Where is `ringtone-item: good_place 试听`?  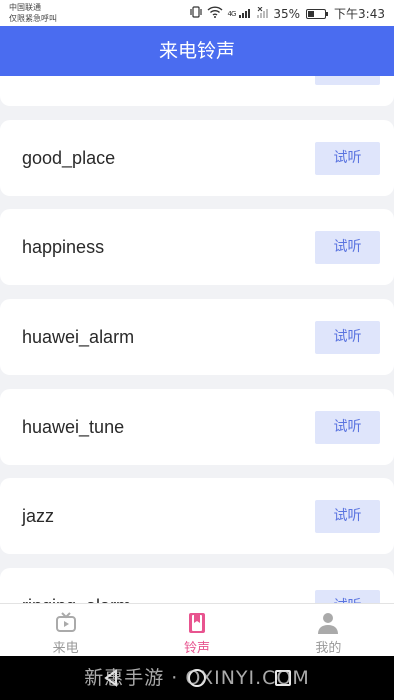 ringtone-item: good_place 试听 is located at coordinates (197, 158).